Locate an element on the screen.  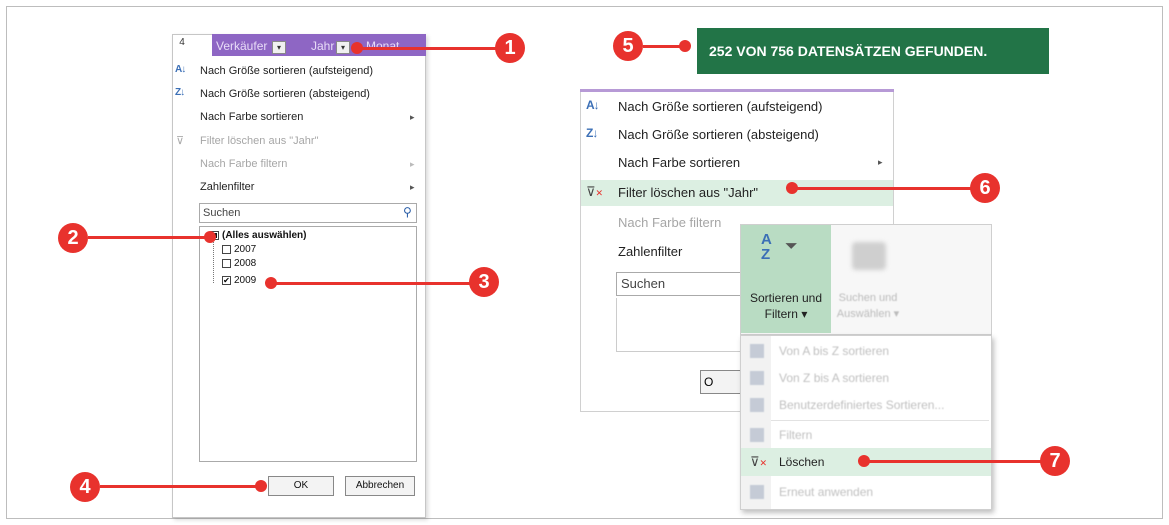
callout-6-line is located at coordinates (882, 188).